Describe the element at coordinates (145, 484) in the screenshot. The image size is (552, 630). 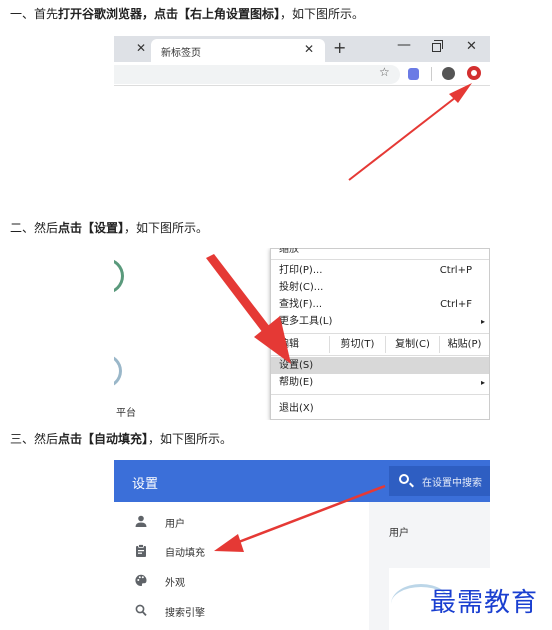
I see `settings-title: 设置` at that location.